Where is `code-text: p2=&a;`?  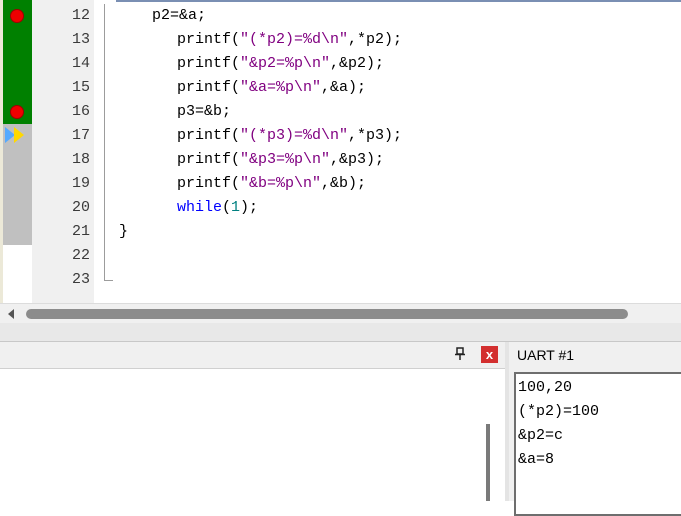 code-text: p2=&a; is located at coordinates (179, 15).